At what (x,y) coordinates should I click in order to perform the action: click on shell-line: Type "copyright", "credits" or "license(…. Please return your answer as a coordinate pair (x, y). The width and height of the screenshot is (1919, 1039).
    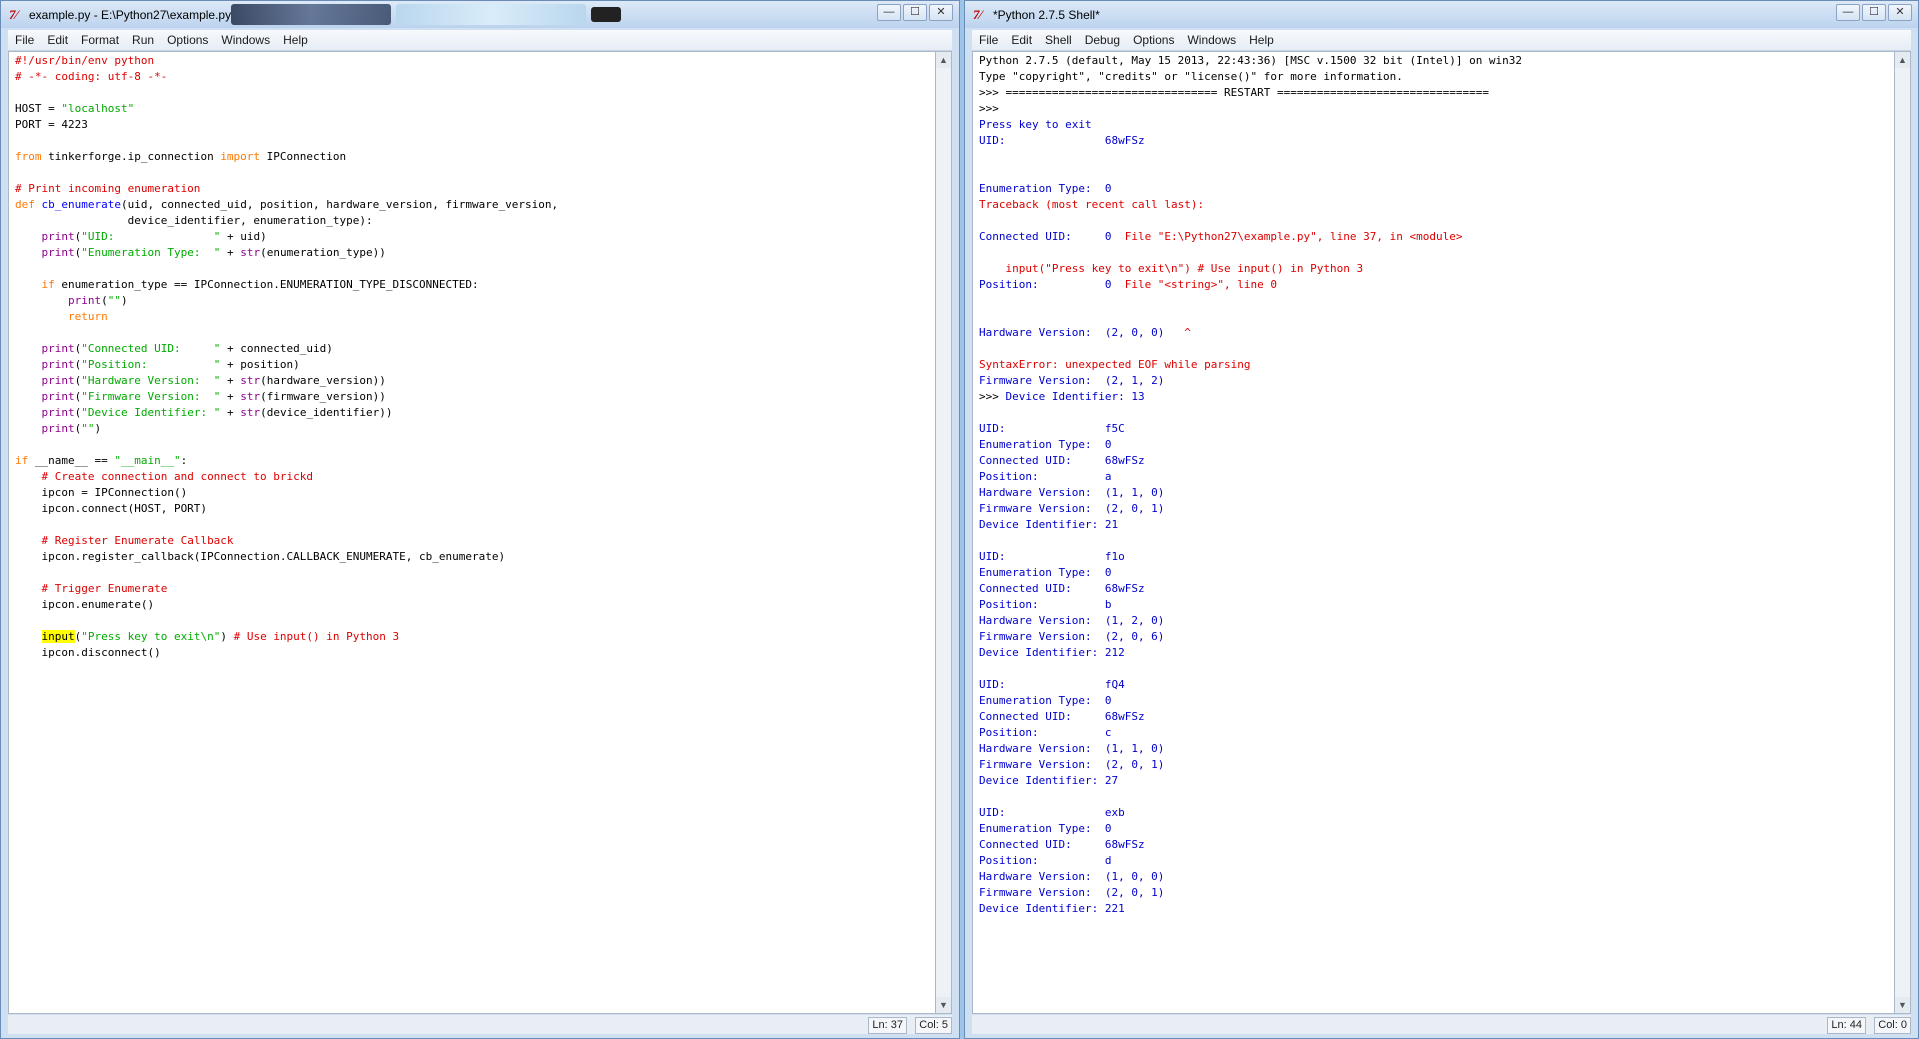
    Looking at the image, I should click on (1250, 77).